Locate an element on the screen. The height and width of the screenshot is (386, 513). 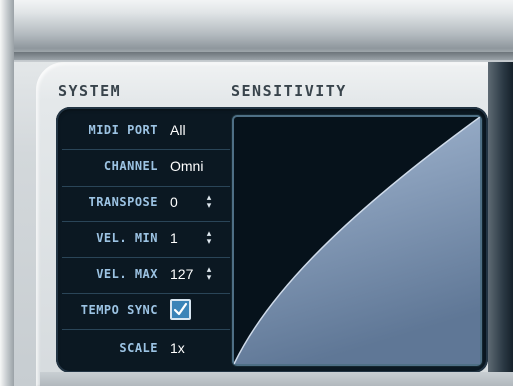
scale-row: SCALE 1x is located at coordinates (142, 351).